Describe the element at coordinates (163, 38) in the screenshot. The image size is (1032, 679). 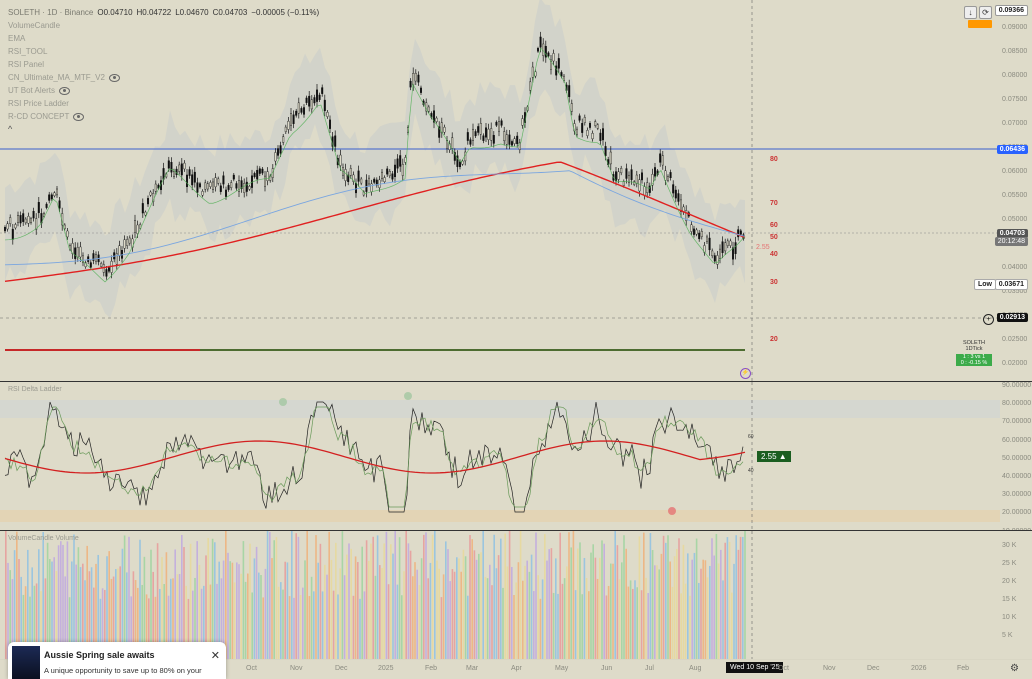
I see `indicator-item: EMA` at that location.